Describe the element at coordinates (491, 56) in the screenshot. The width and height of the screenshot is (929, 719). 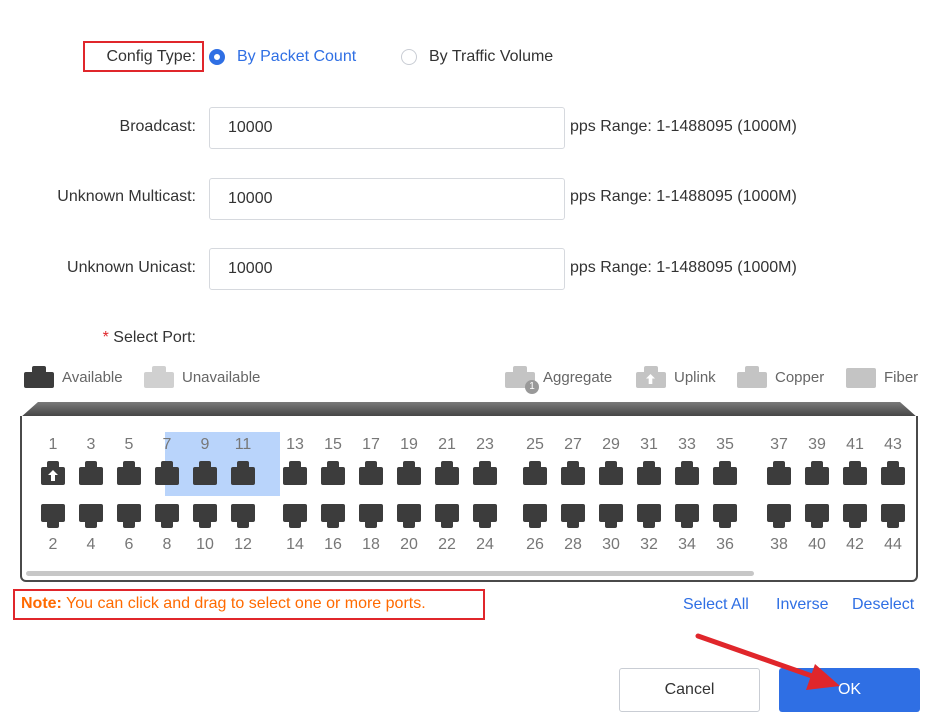
I see `radio-label: By Traffic Volume` at that location.